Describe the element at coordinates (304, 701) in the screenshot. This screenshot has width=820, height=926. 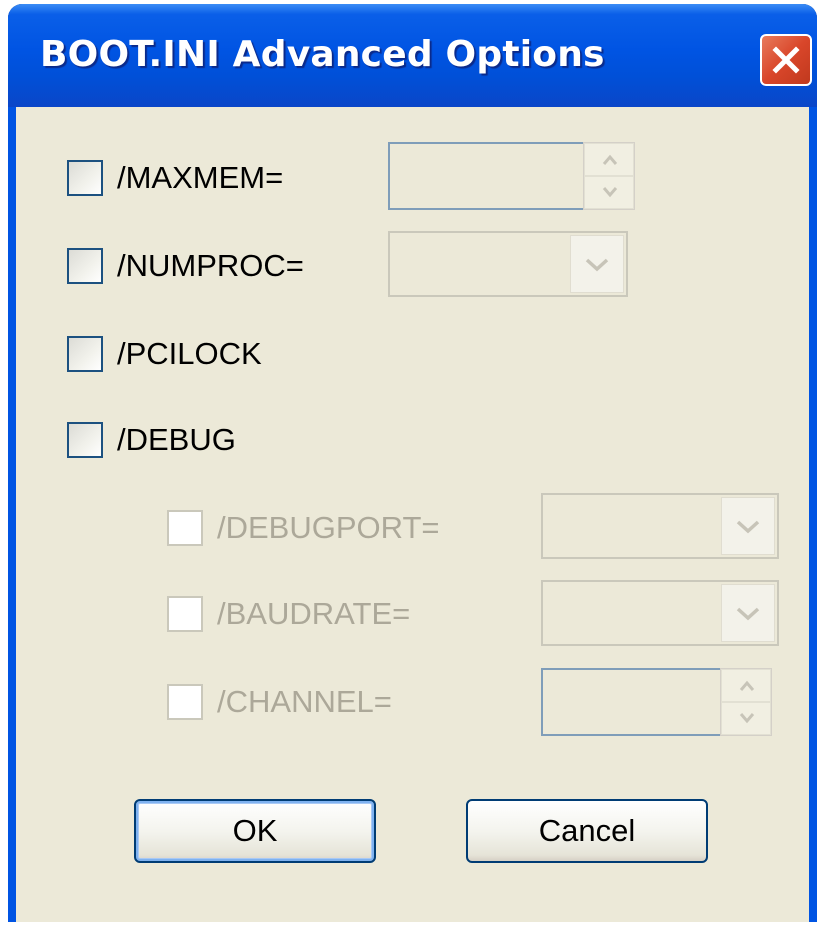
I see `channel-label: /CHANNEL=` at that location.